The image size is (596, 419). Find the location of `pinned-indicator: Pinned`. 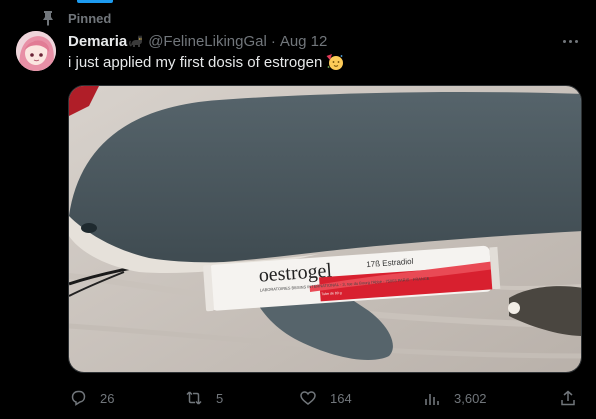

pinned-indicator: Pinned is located at coordinates (74, 18).